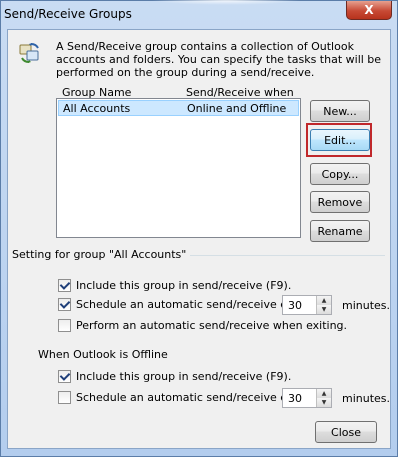 The width and height of the screenshot is (398, 457). Describe the element at coordinates (64, 397) in the screenshot. I see `offline-schedule-checkbox` at that location.